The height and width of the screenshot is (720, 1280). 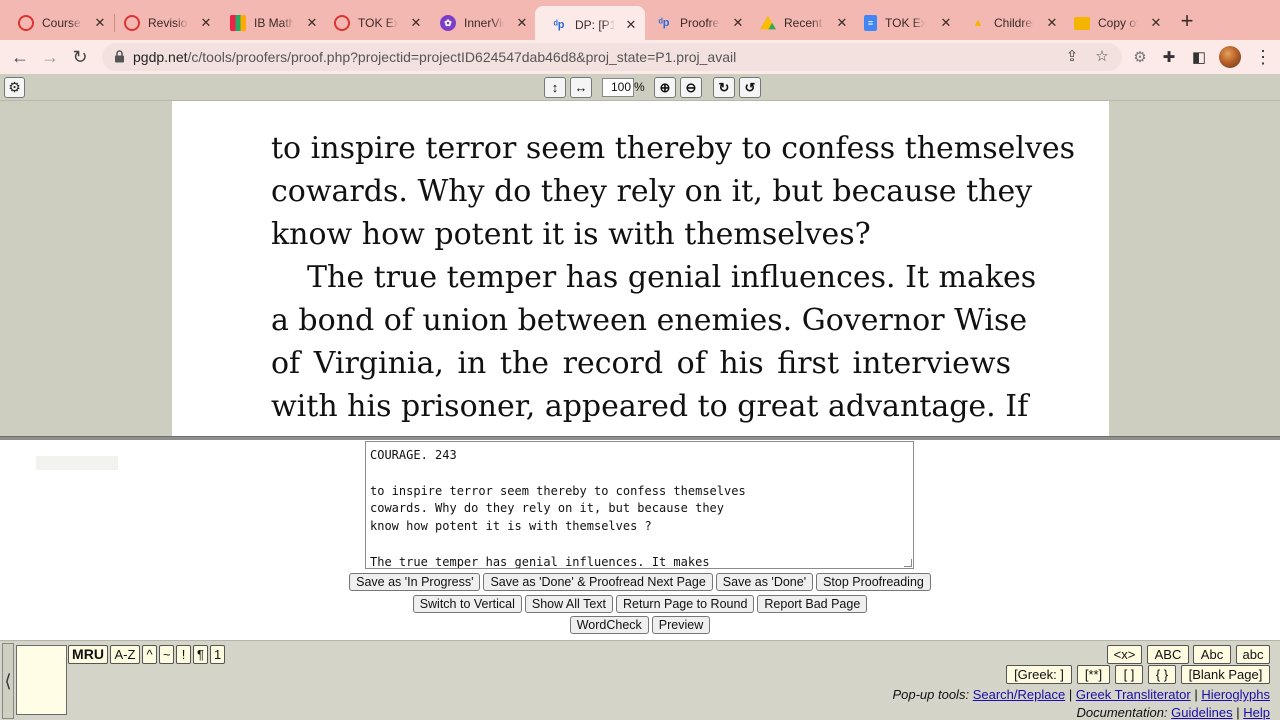 What do you see at coordinates (800, 23) in the screenshot?
I see `tab-recent: Recent ✕` at bounding box center [800, 23].